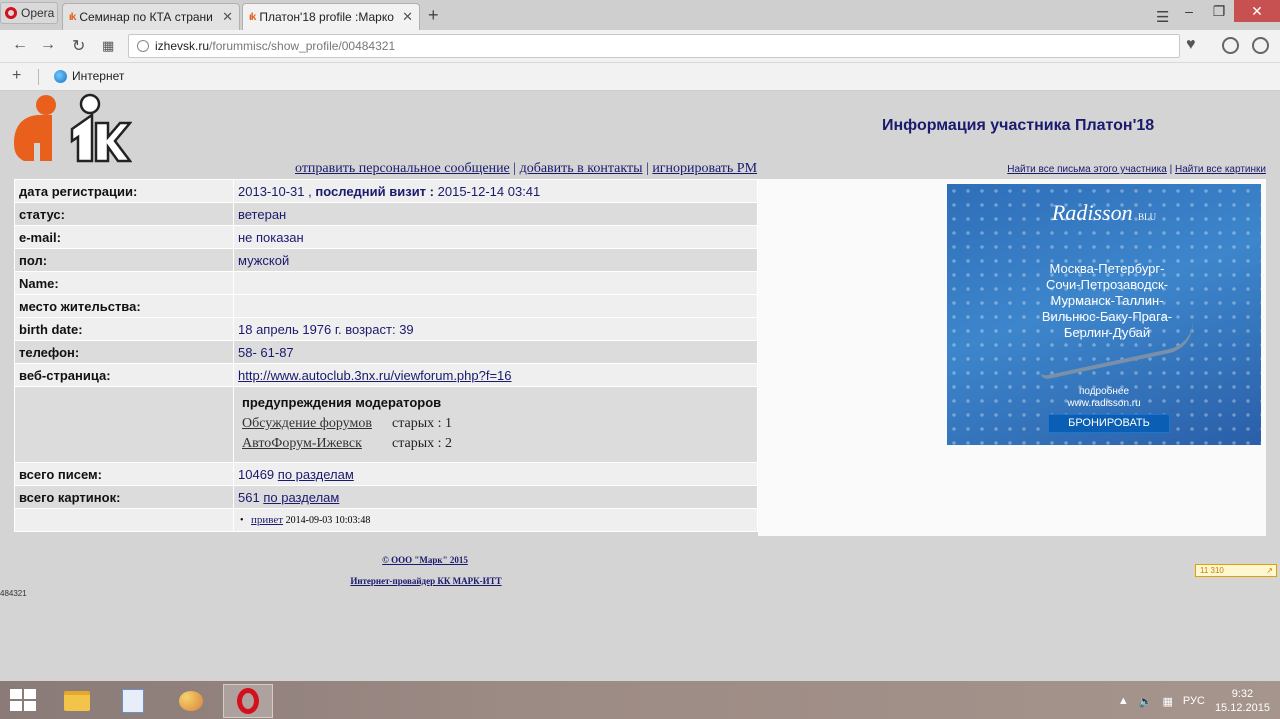  What do you see at coordinates (38, 13) in the screenshot?
I see `opera-menu-label: Opera` at bounding box center [38, 13].